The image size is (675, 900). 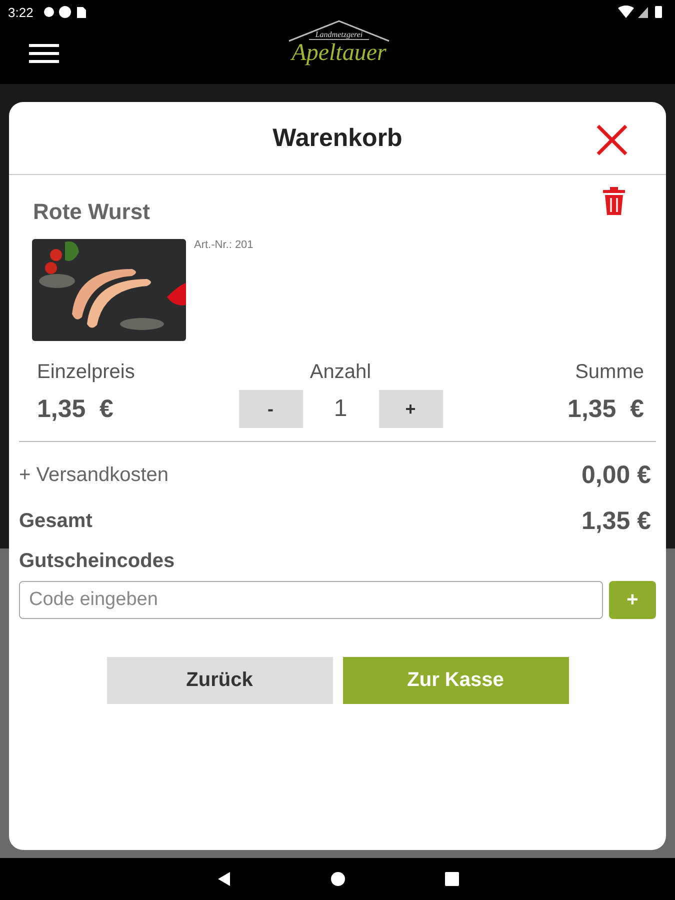 I want to click on shipping-label: + Versandkosten, so click(x=94, y=475).